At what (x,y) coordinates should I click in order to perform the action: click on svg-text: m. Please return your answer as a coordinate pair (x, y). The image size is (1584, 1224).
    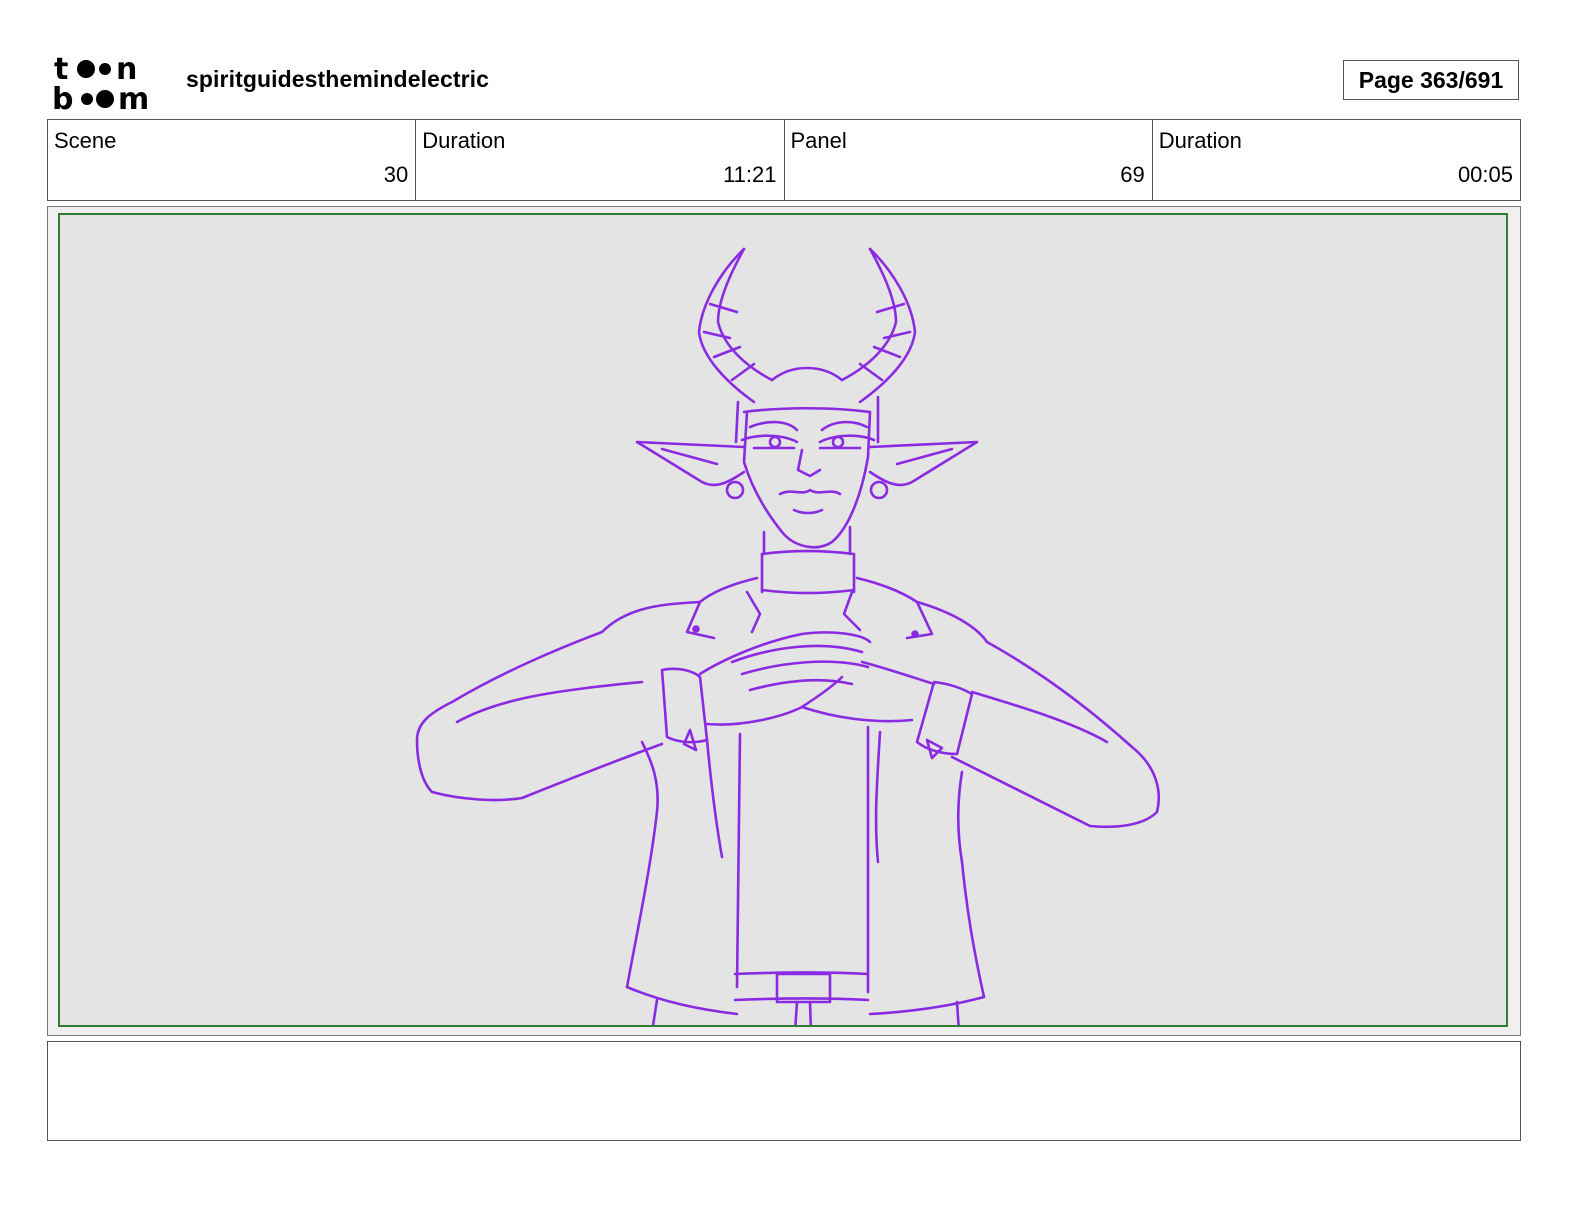
    Looking at the image, I should click on (133, 97).